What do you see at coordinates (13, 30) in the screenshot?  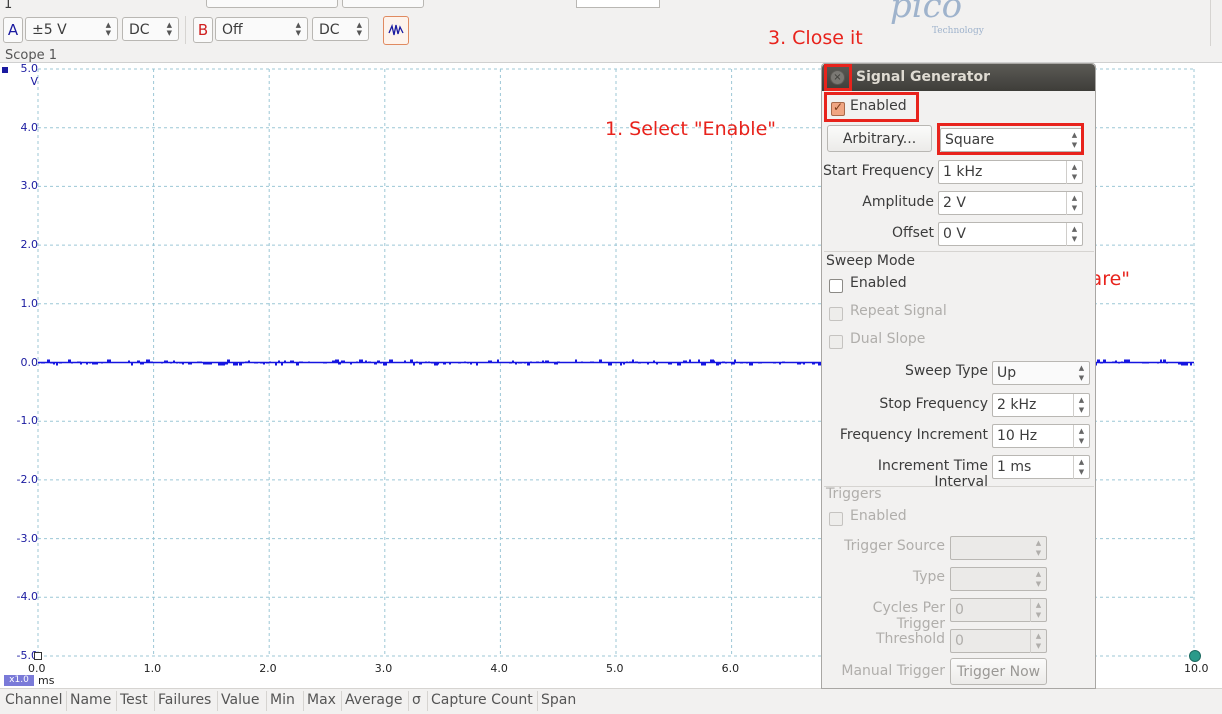 I see `channel-a-button: A` at bounding box center [13, 30].